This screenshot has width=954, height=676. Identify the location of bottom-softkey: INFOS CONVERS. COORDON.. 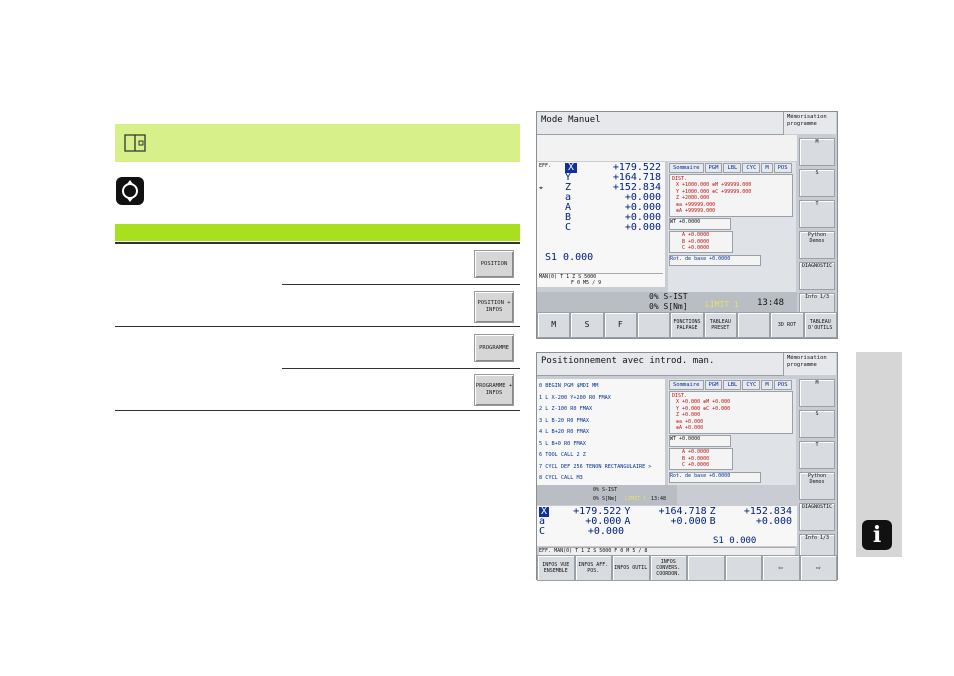
(668, 568).